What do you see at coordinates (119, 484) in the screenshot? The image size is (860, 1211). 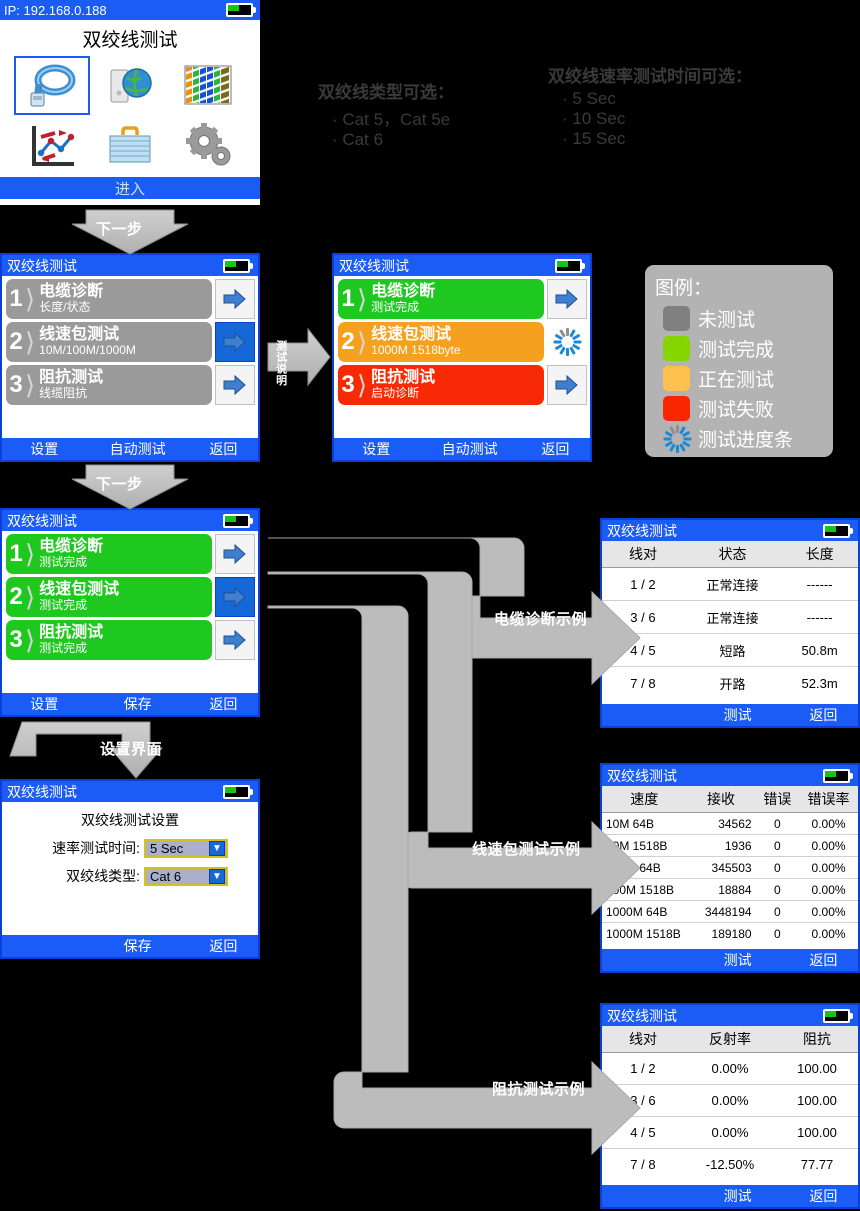 I see `flow-label-next-2: 下一步` at bounding box center [119, 484].